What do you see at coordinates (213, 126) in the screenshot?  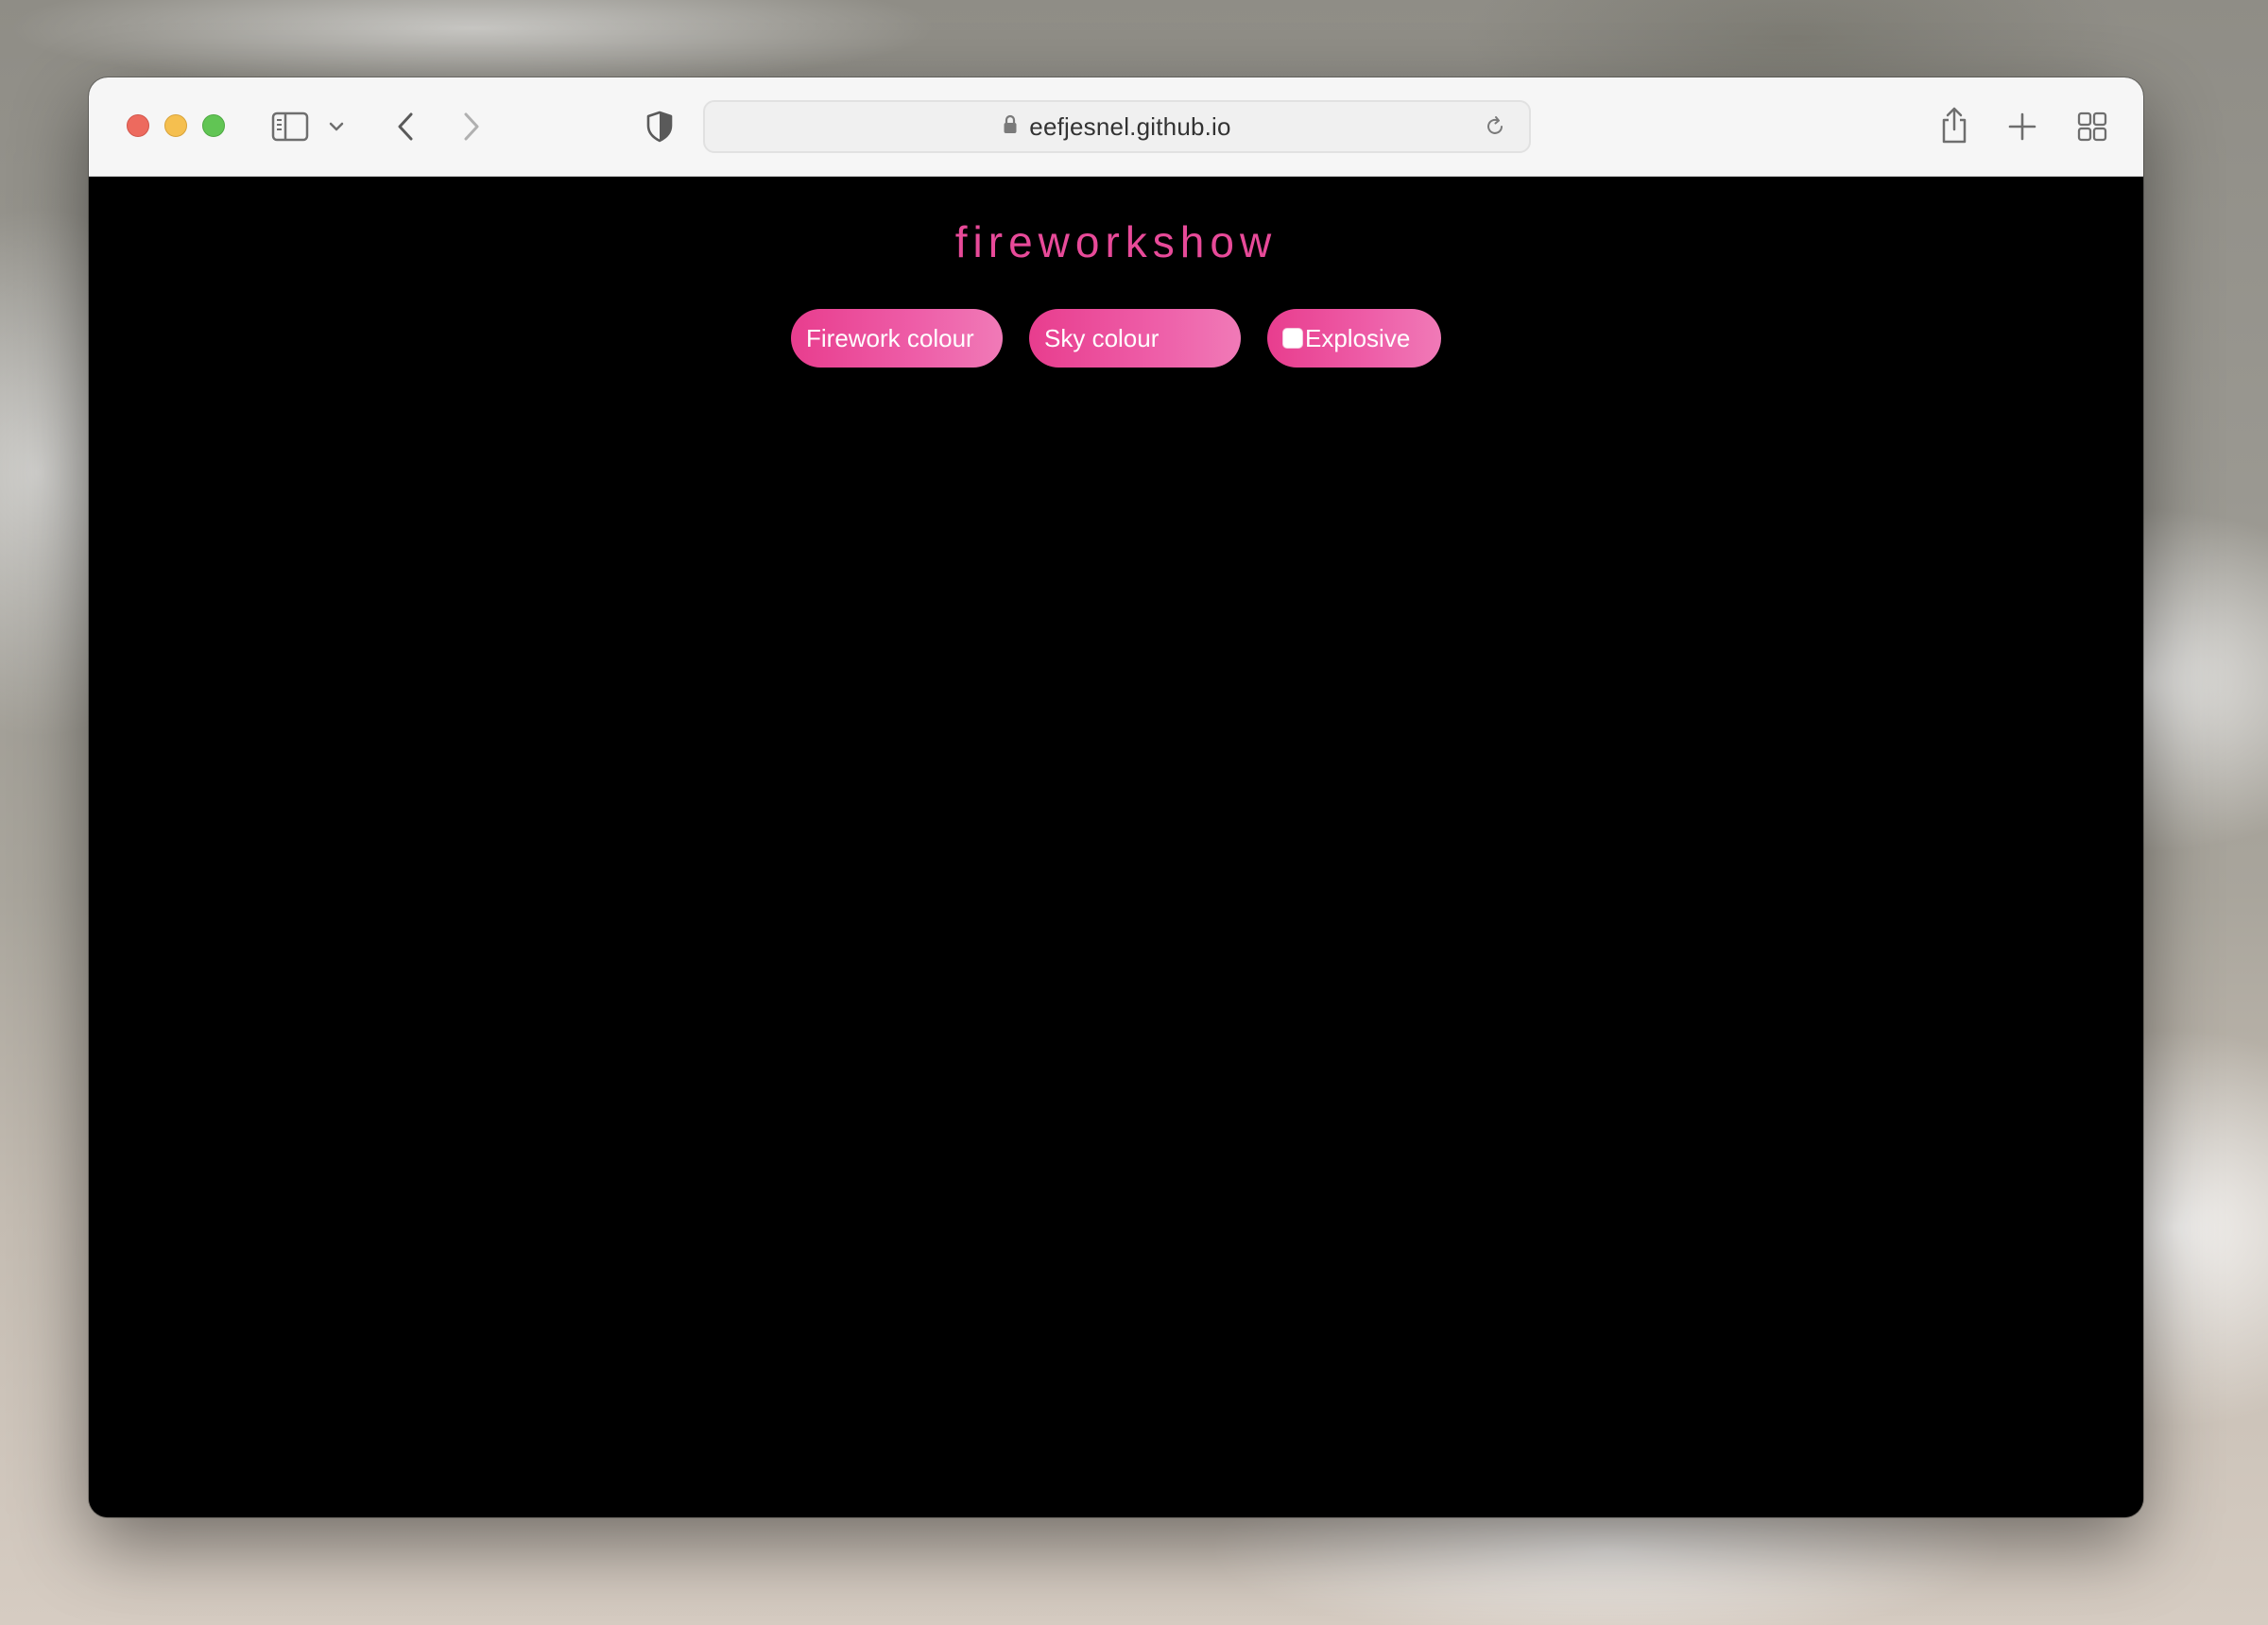 I see `window-zoom-button` at bounding box center [213, 126].